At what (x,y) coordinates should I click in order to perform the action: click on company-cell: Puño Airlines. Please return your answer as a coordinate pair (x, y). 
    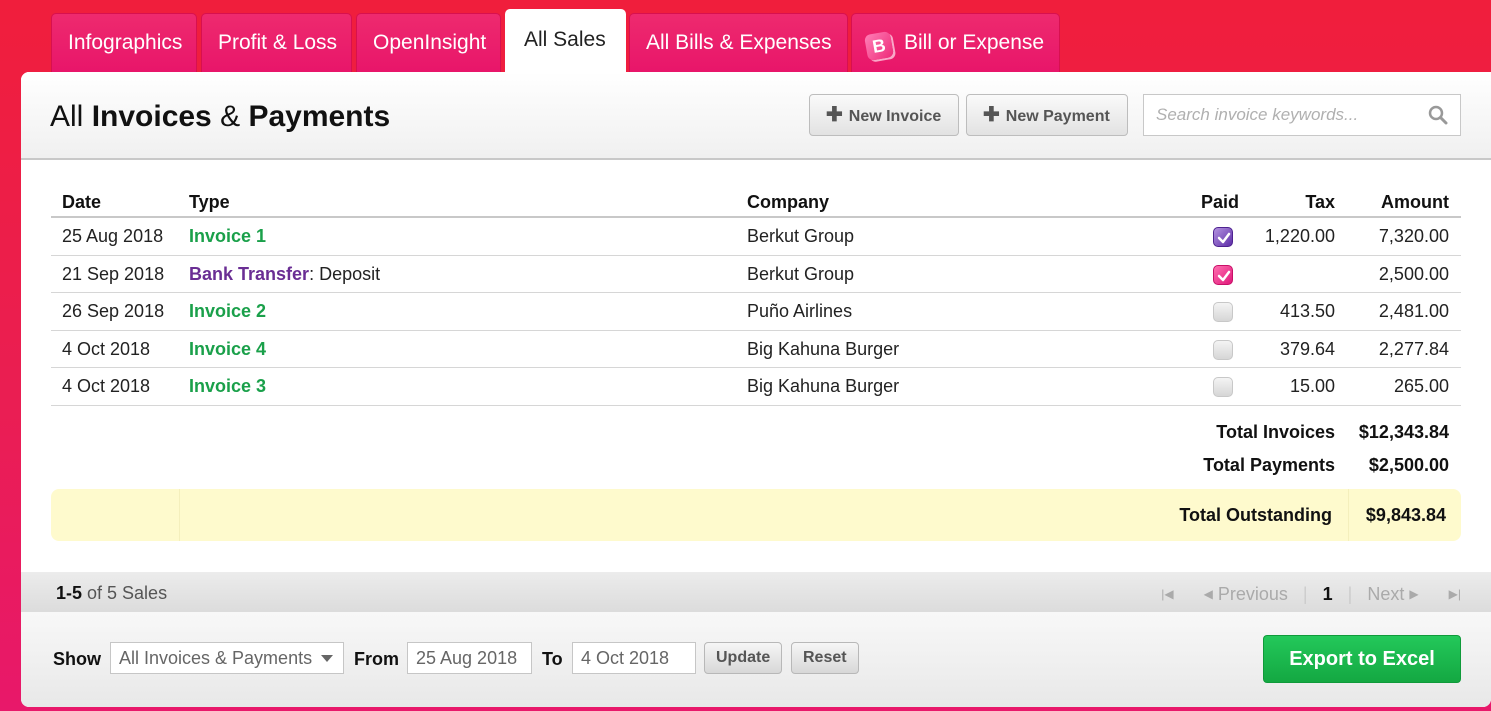
    Looking at the image, I should click on (800, 311).